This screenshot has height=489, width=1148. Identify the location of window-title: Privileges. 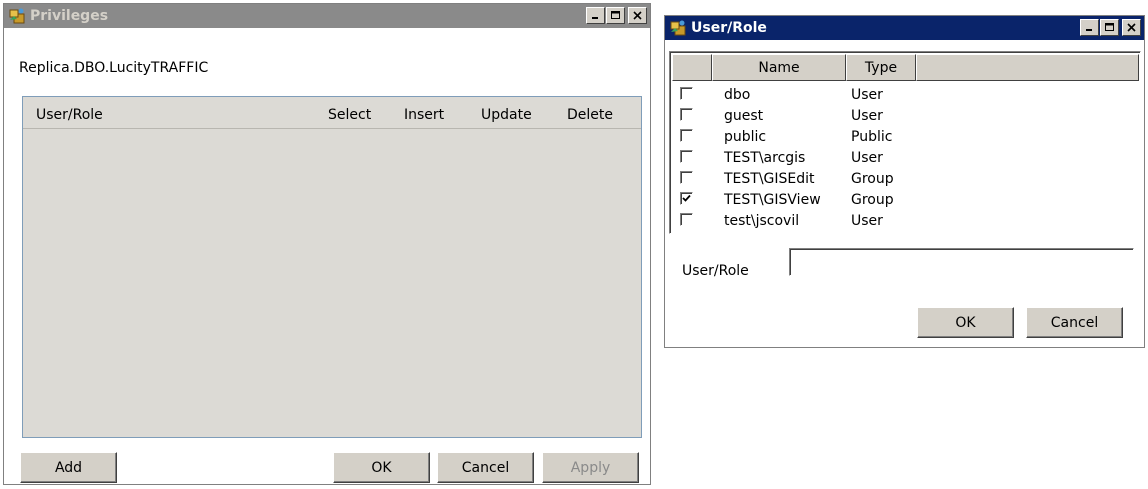
(69, 16).